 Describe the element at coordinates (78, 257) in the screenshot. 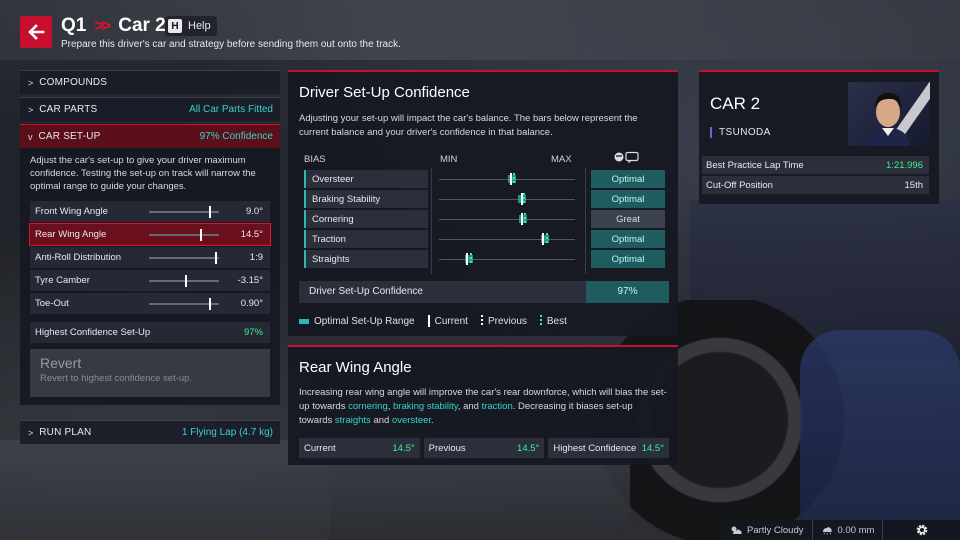

I see `param-name: Anti-Roll Distribution` at that location.